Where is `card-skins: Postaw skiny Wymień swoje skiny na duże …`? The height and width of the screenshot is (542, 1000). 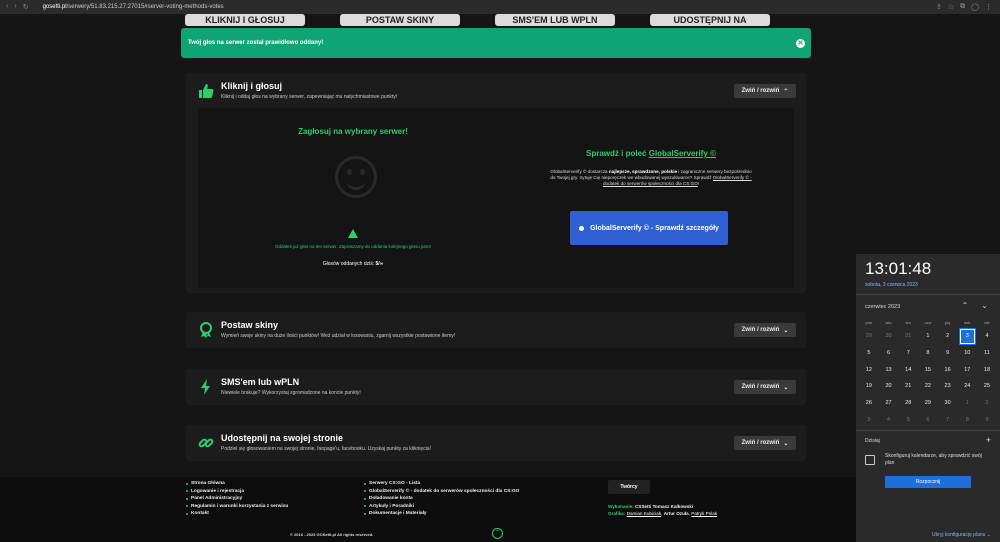
card-skins: Postaw skiny Wymień swoje skiny na duże … is located at coordinates (496, 330).